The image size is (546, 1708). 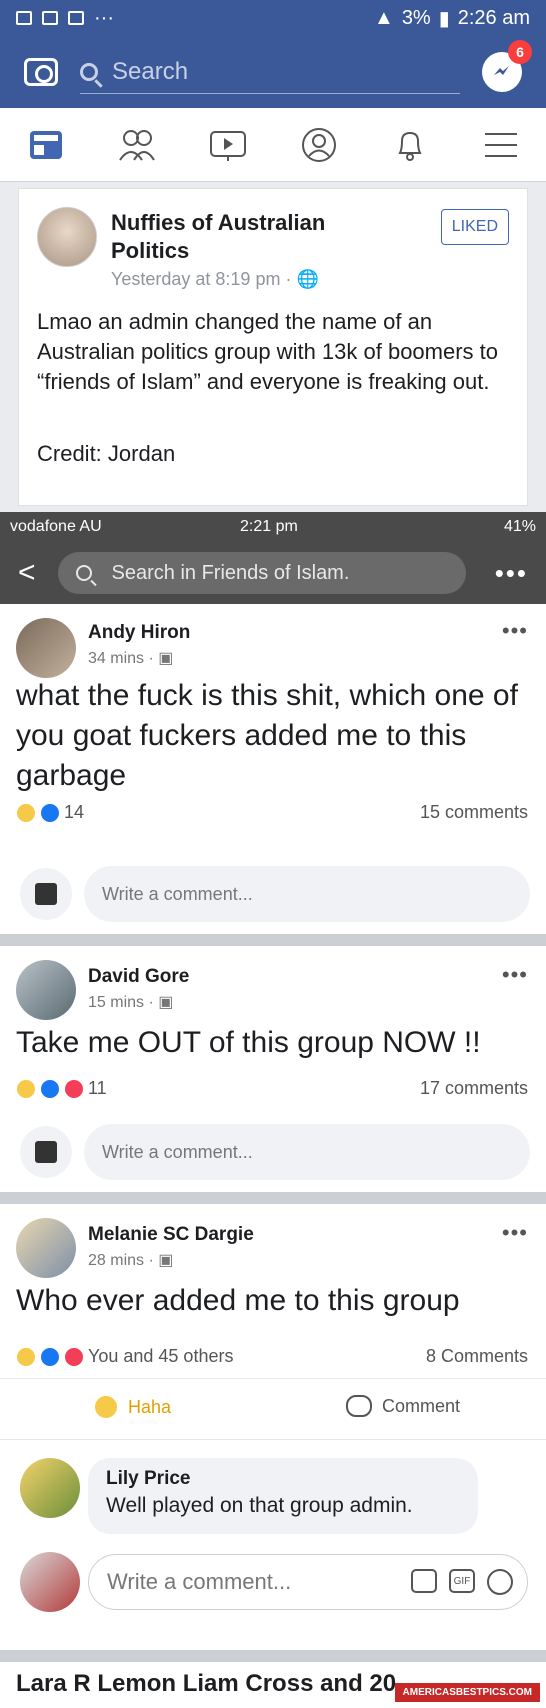 What do you see at coordinates (241, 237) in the screenshot?
I see `page-name: Nuffies of Australian Politics` at bounding box center [241, 237].